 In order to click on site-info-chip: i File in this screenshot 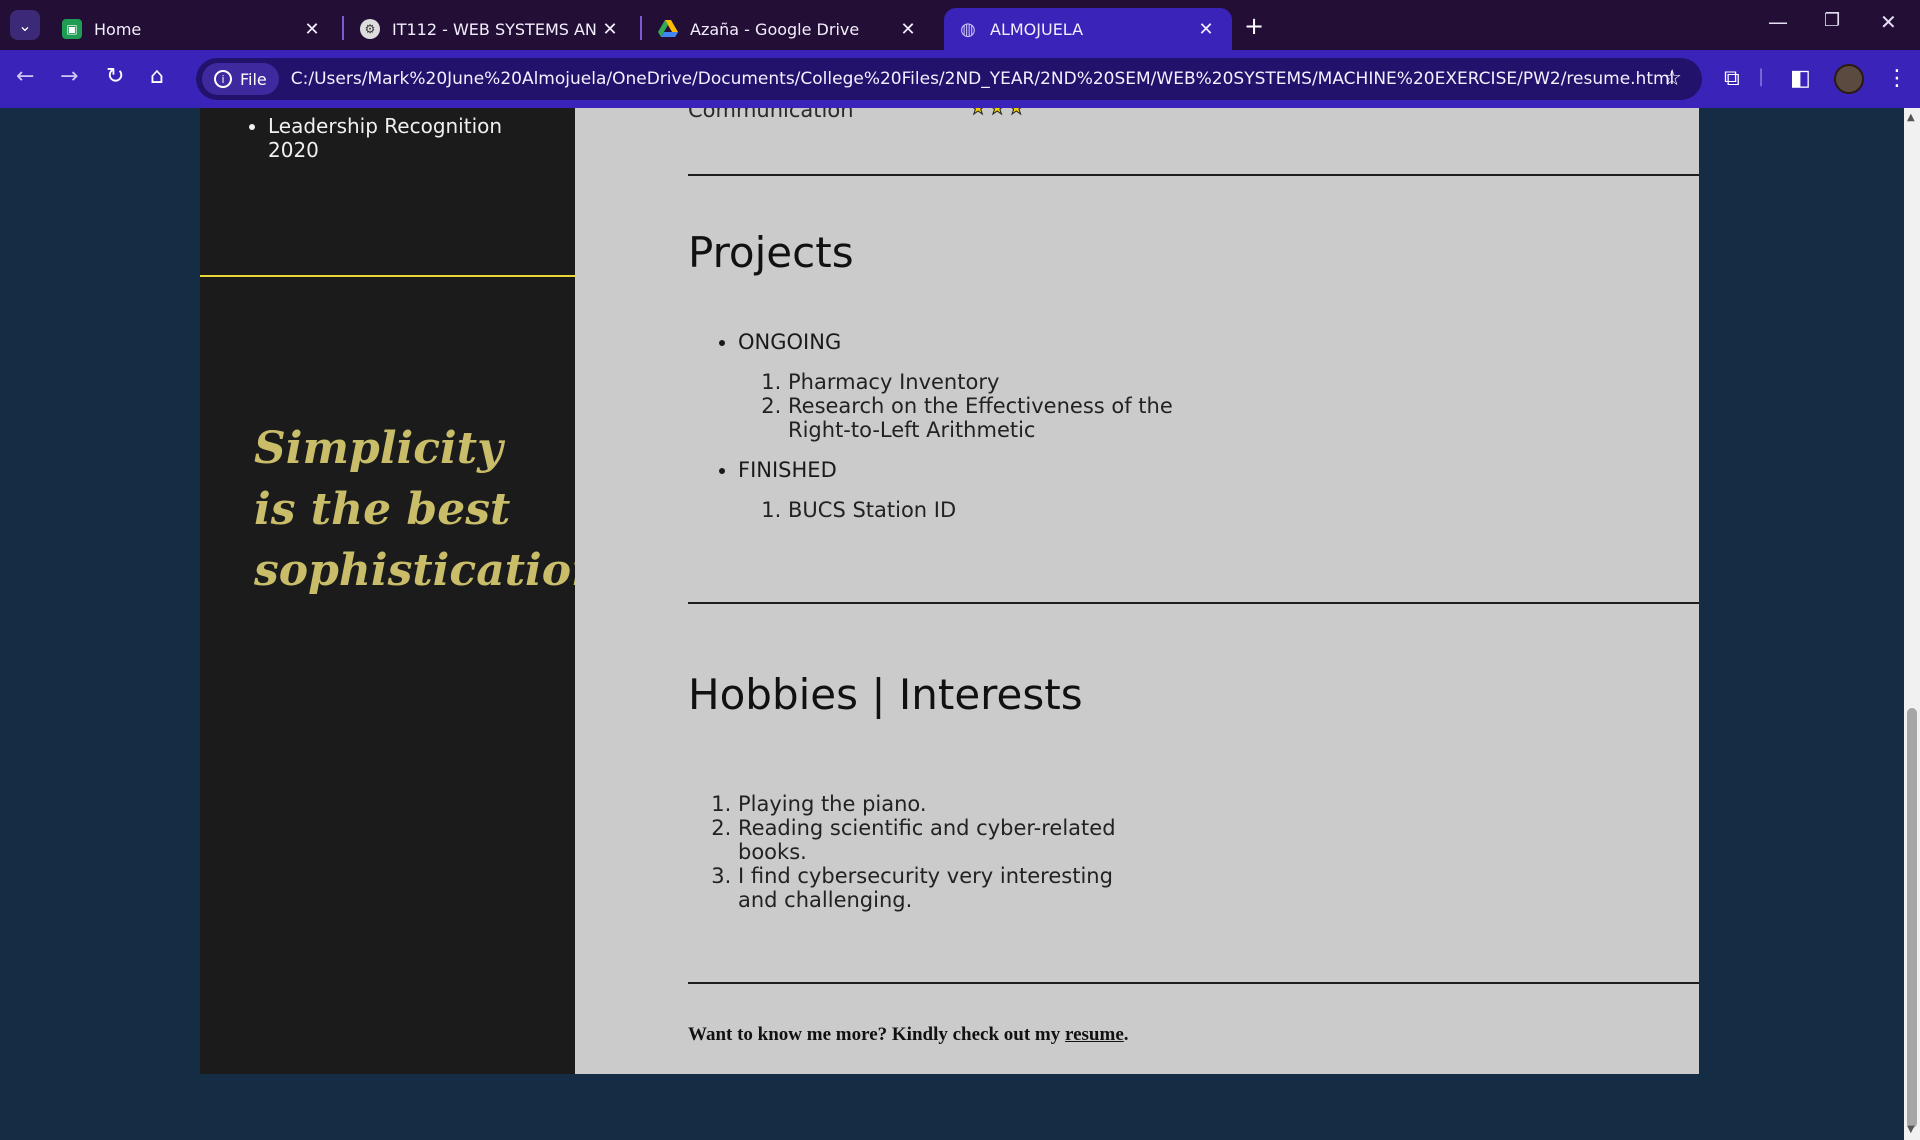, I will do `click(240, 79)`.